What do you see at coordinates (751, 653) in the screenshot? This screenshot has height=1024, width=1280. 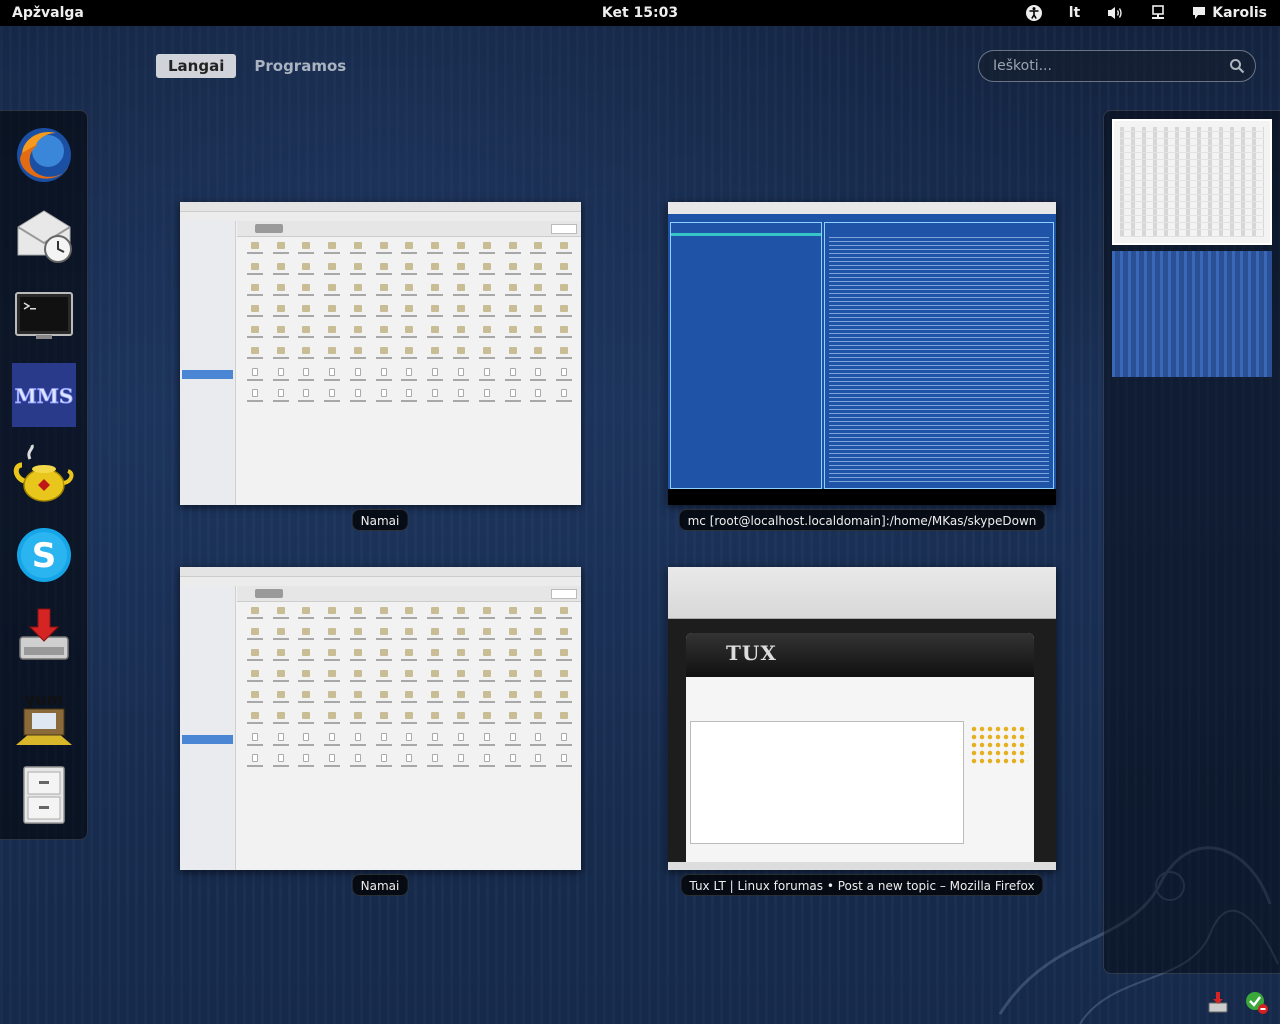 I see `forum-logo: TUX` at bounding box center [751, 653].